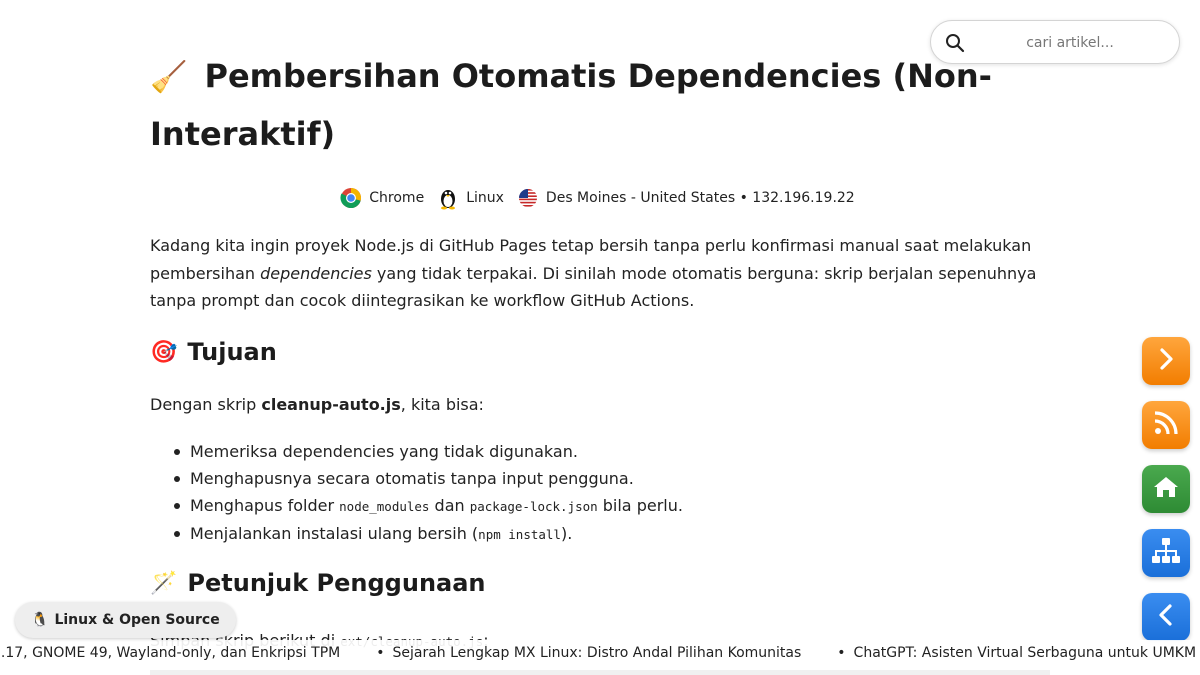  I want to click on rss-icon, so click(1166, 425).